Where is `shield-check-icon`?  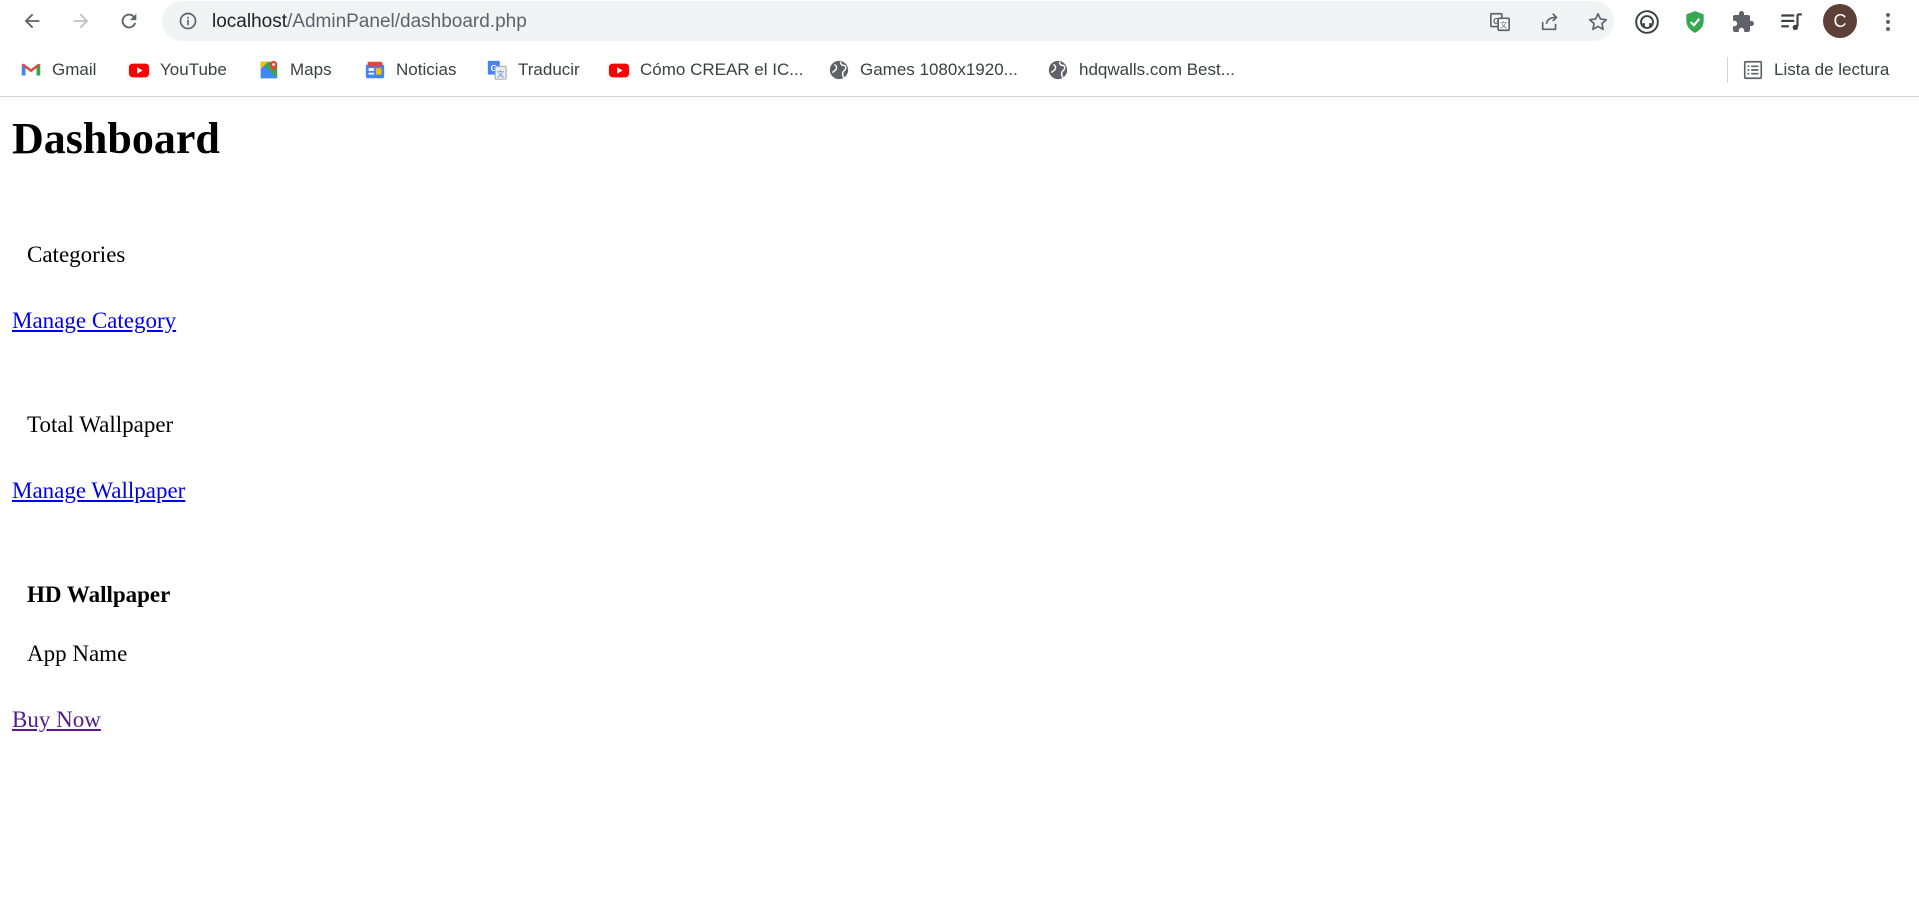
shield-check-icon is located at coordinates (1695, 22).